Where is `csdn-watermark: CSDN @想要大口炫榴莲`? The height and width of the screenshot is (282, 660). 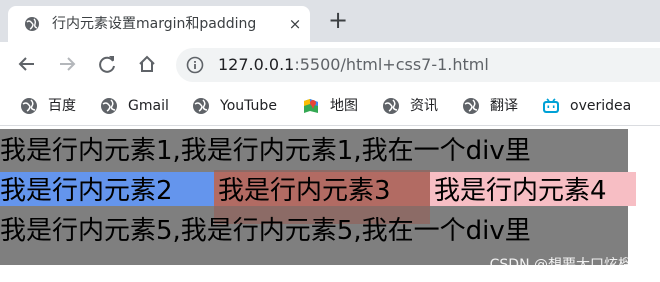 csdn-watermark: CSDN @想要大口炫榴莲 is located at coordinates (567, 265).